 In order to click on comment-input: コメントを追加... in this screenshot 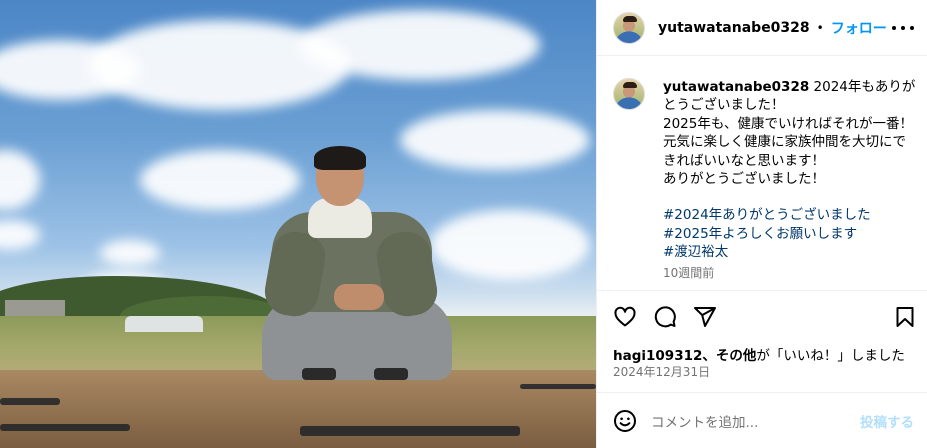, I will do `click(755, 421)`.